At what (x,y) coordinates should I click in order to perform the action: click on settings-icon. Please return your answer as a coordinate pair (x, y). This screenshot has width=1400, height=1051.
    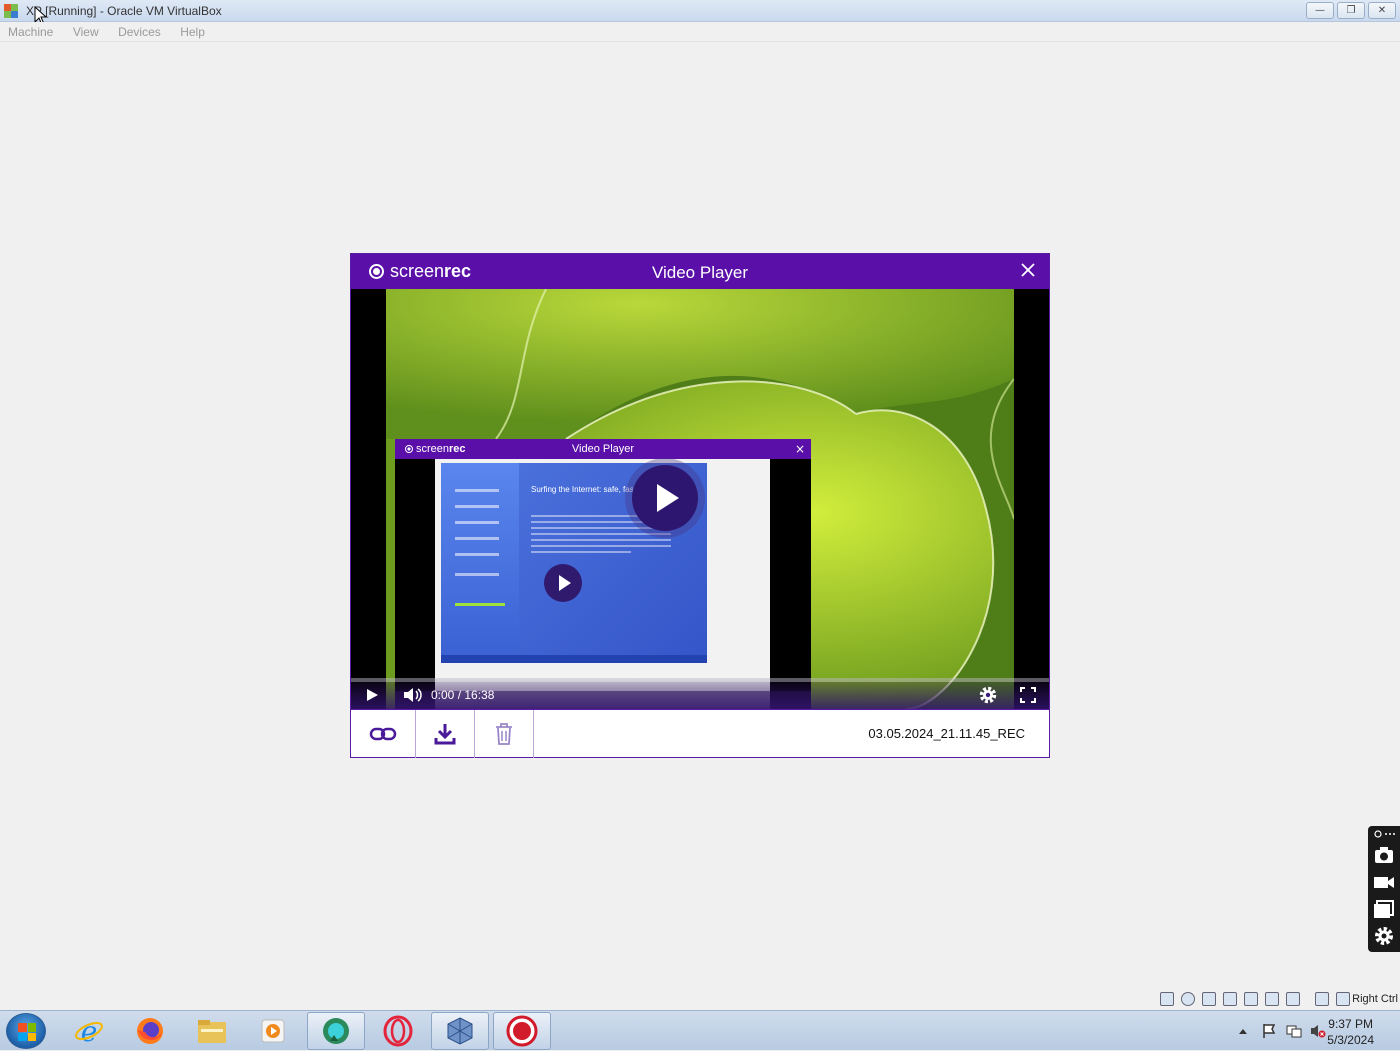
    Looking at the image, I should click on (1384, 936).